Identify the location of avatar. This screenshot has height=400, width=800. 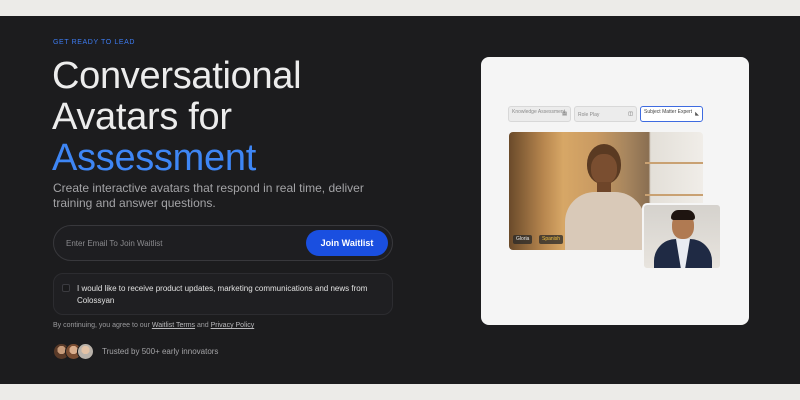
(85, 351).